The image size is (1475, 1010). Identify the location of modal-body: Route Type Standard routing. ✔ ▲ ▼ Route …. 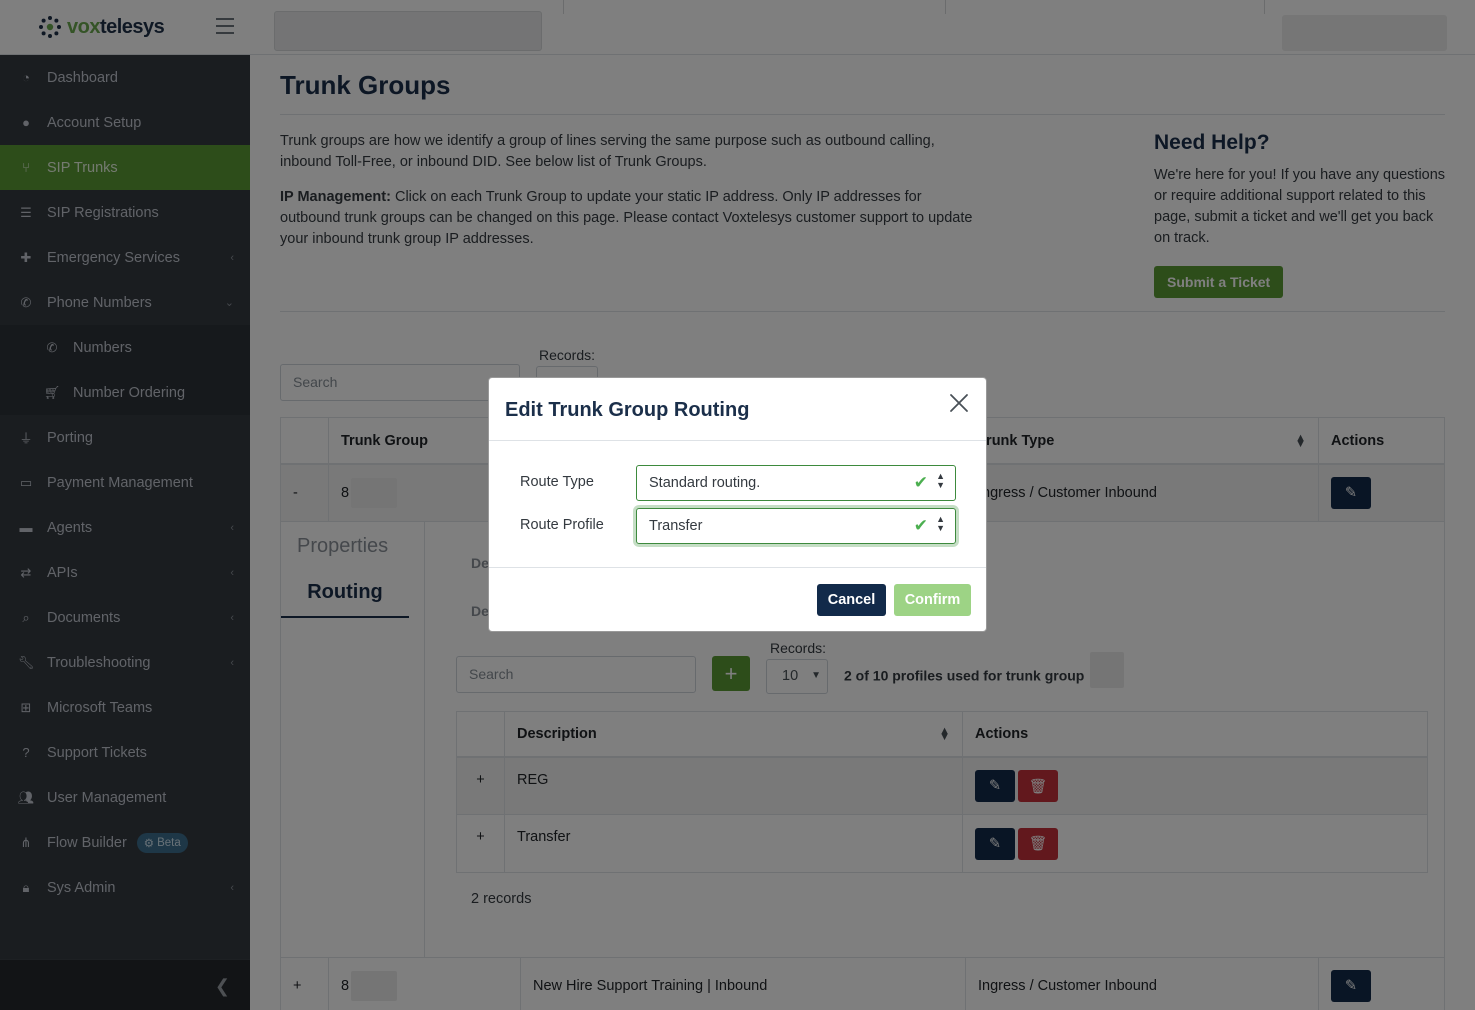
(737, 504).